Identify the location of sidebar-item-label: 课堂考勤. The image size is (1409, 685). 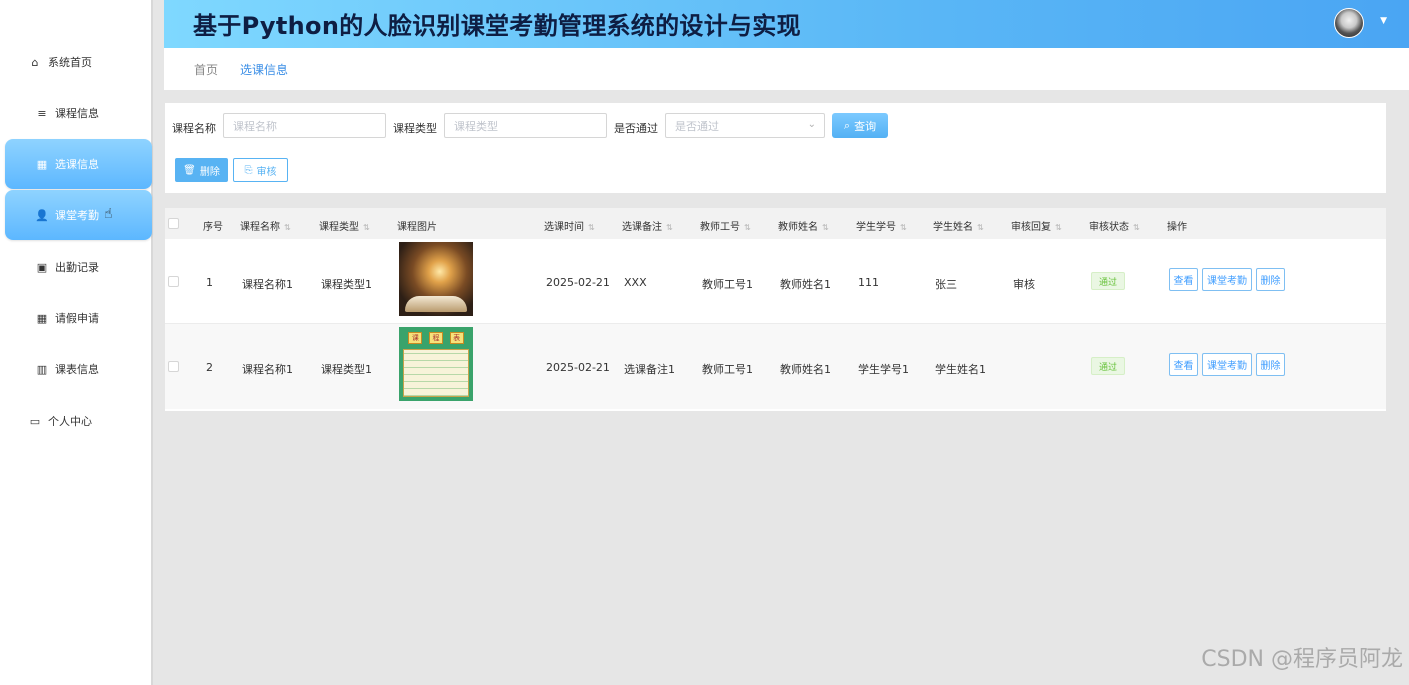
(77, 215).